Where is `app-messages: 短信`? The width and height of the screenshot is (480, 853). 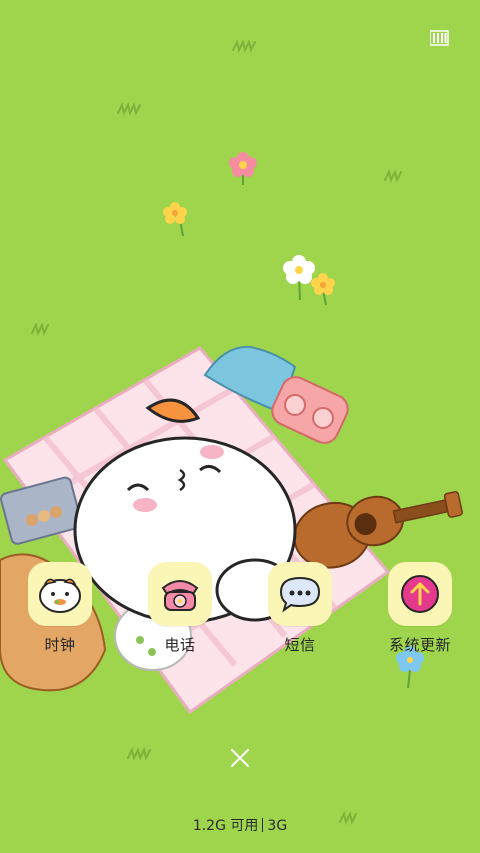 app-messages: 短信 is located at coordinates (300, 608).